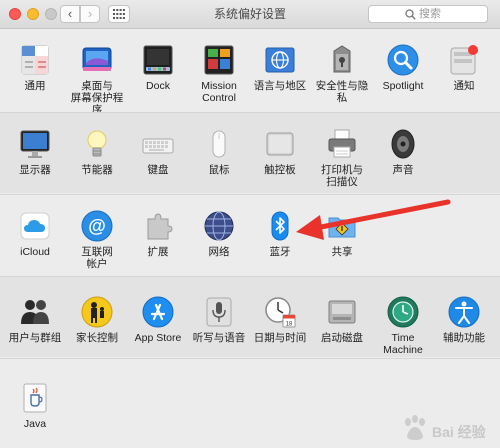 The height and width of the screenshot is (448, 500). I want to click on language-region-icon, so click(280, 60).